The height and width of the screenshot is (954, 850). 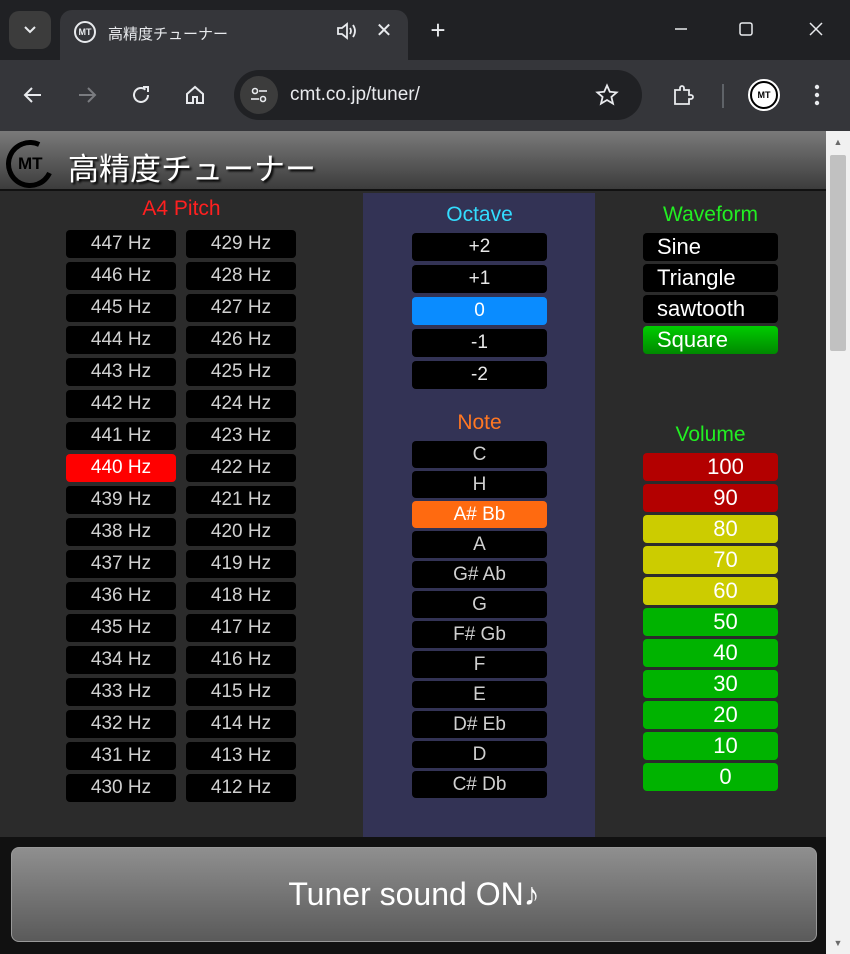 What do you see at coordinates (710, 653) in the screenshot?
I see `volume-level-button: 40` at bounding box center [710, 653].